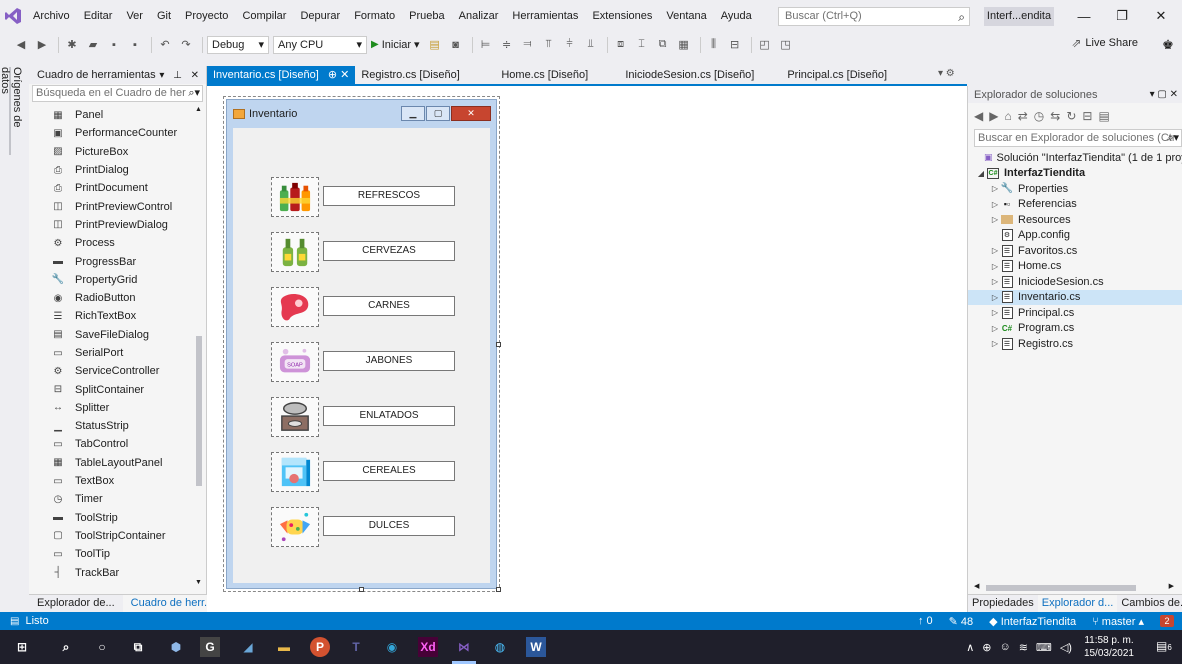 The height and width of the screenshot is (664, 1182). What do you see at coordinates (11, 111) in the screenshot?
I see `data-sources-tab: Orígenes de datos` at bounding box center [11, 111].